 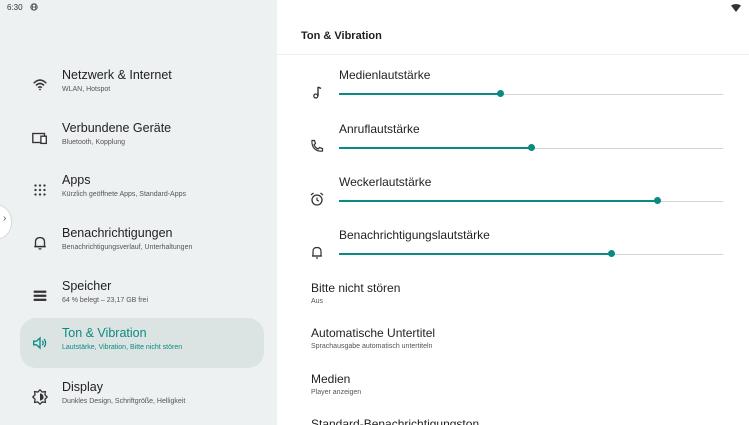 What do you see at coordinates (373, 333) in the screenshot?
I see `setting-title: Automatische Untertitel` at bounding box center [373, 333].